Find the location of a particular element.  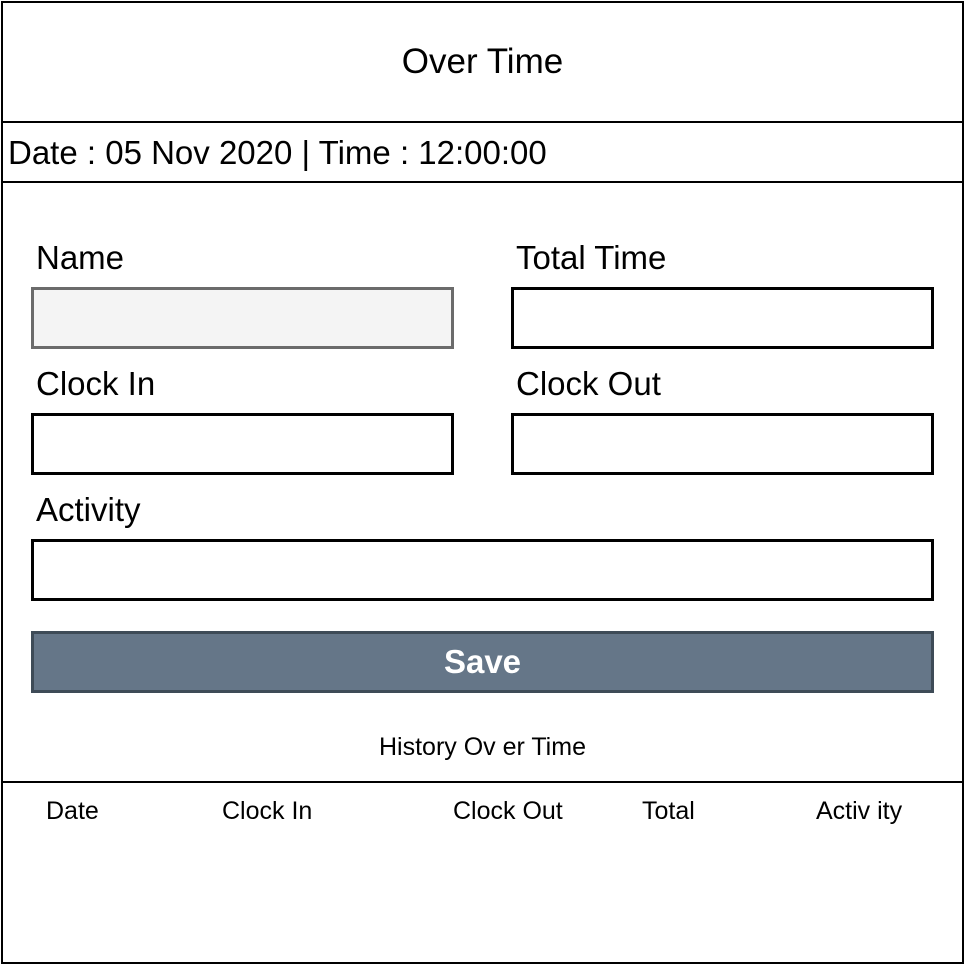

clock-in-field is located at coordinates (242, 444).